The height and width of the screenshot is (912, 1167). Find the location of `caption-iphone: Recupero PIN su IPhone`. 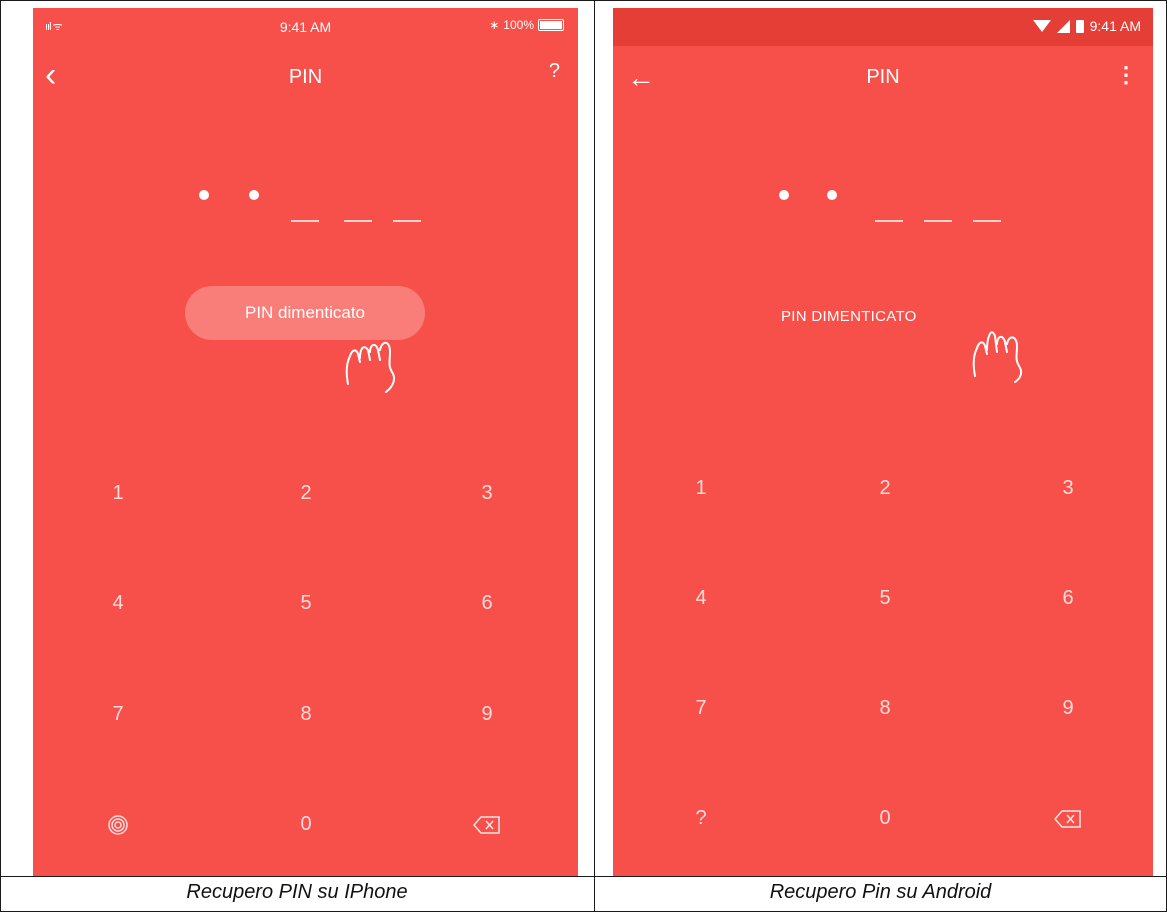

caption-iphone: Recupero PIN su IPhone is located at coordinates (297, 892).